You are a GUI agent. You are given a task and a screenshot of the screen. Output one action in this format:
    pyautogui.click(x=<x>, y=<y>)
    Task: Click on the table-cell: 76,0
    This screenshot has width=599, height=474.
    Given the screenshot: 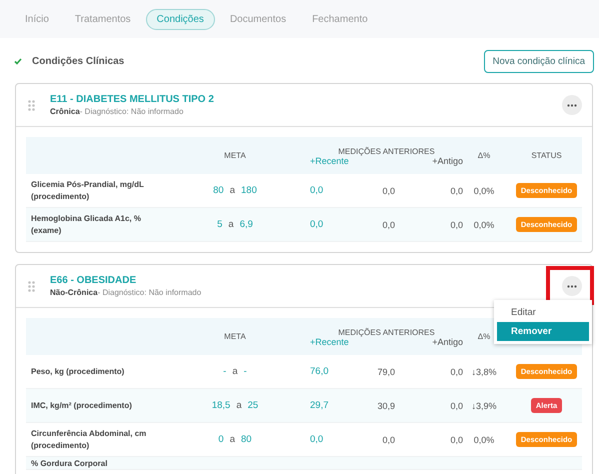 What is the action you would take?
    pyautogui.click(x=319, y=371)
    